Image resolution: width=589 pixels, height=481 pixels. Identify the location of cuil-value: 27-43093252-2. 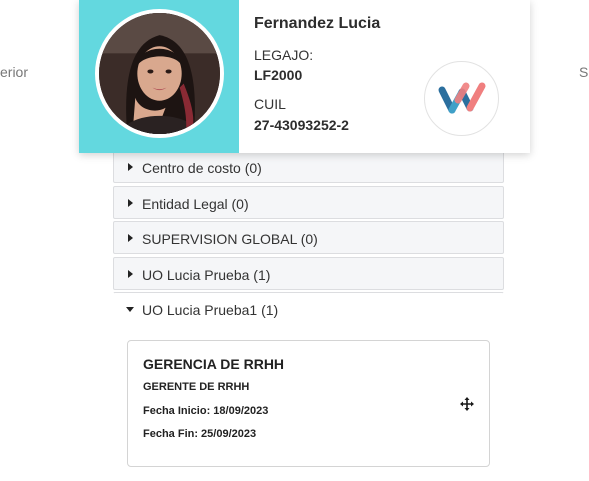
(301, 125).